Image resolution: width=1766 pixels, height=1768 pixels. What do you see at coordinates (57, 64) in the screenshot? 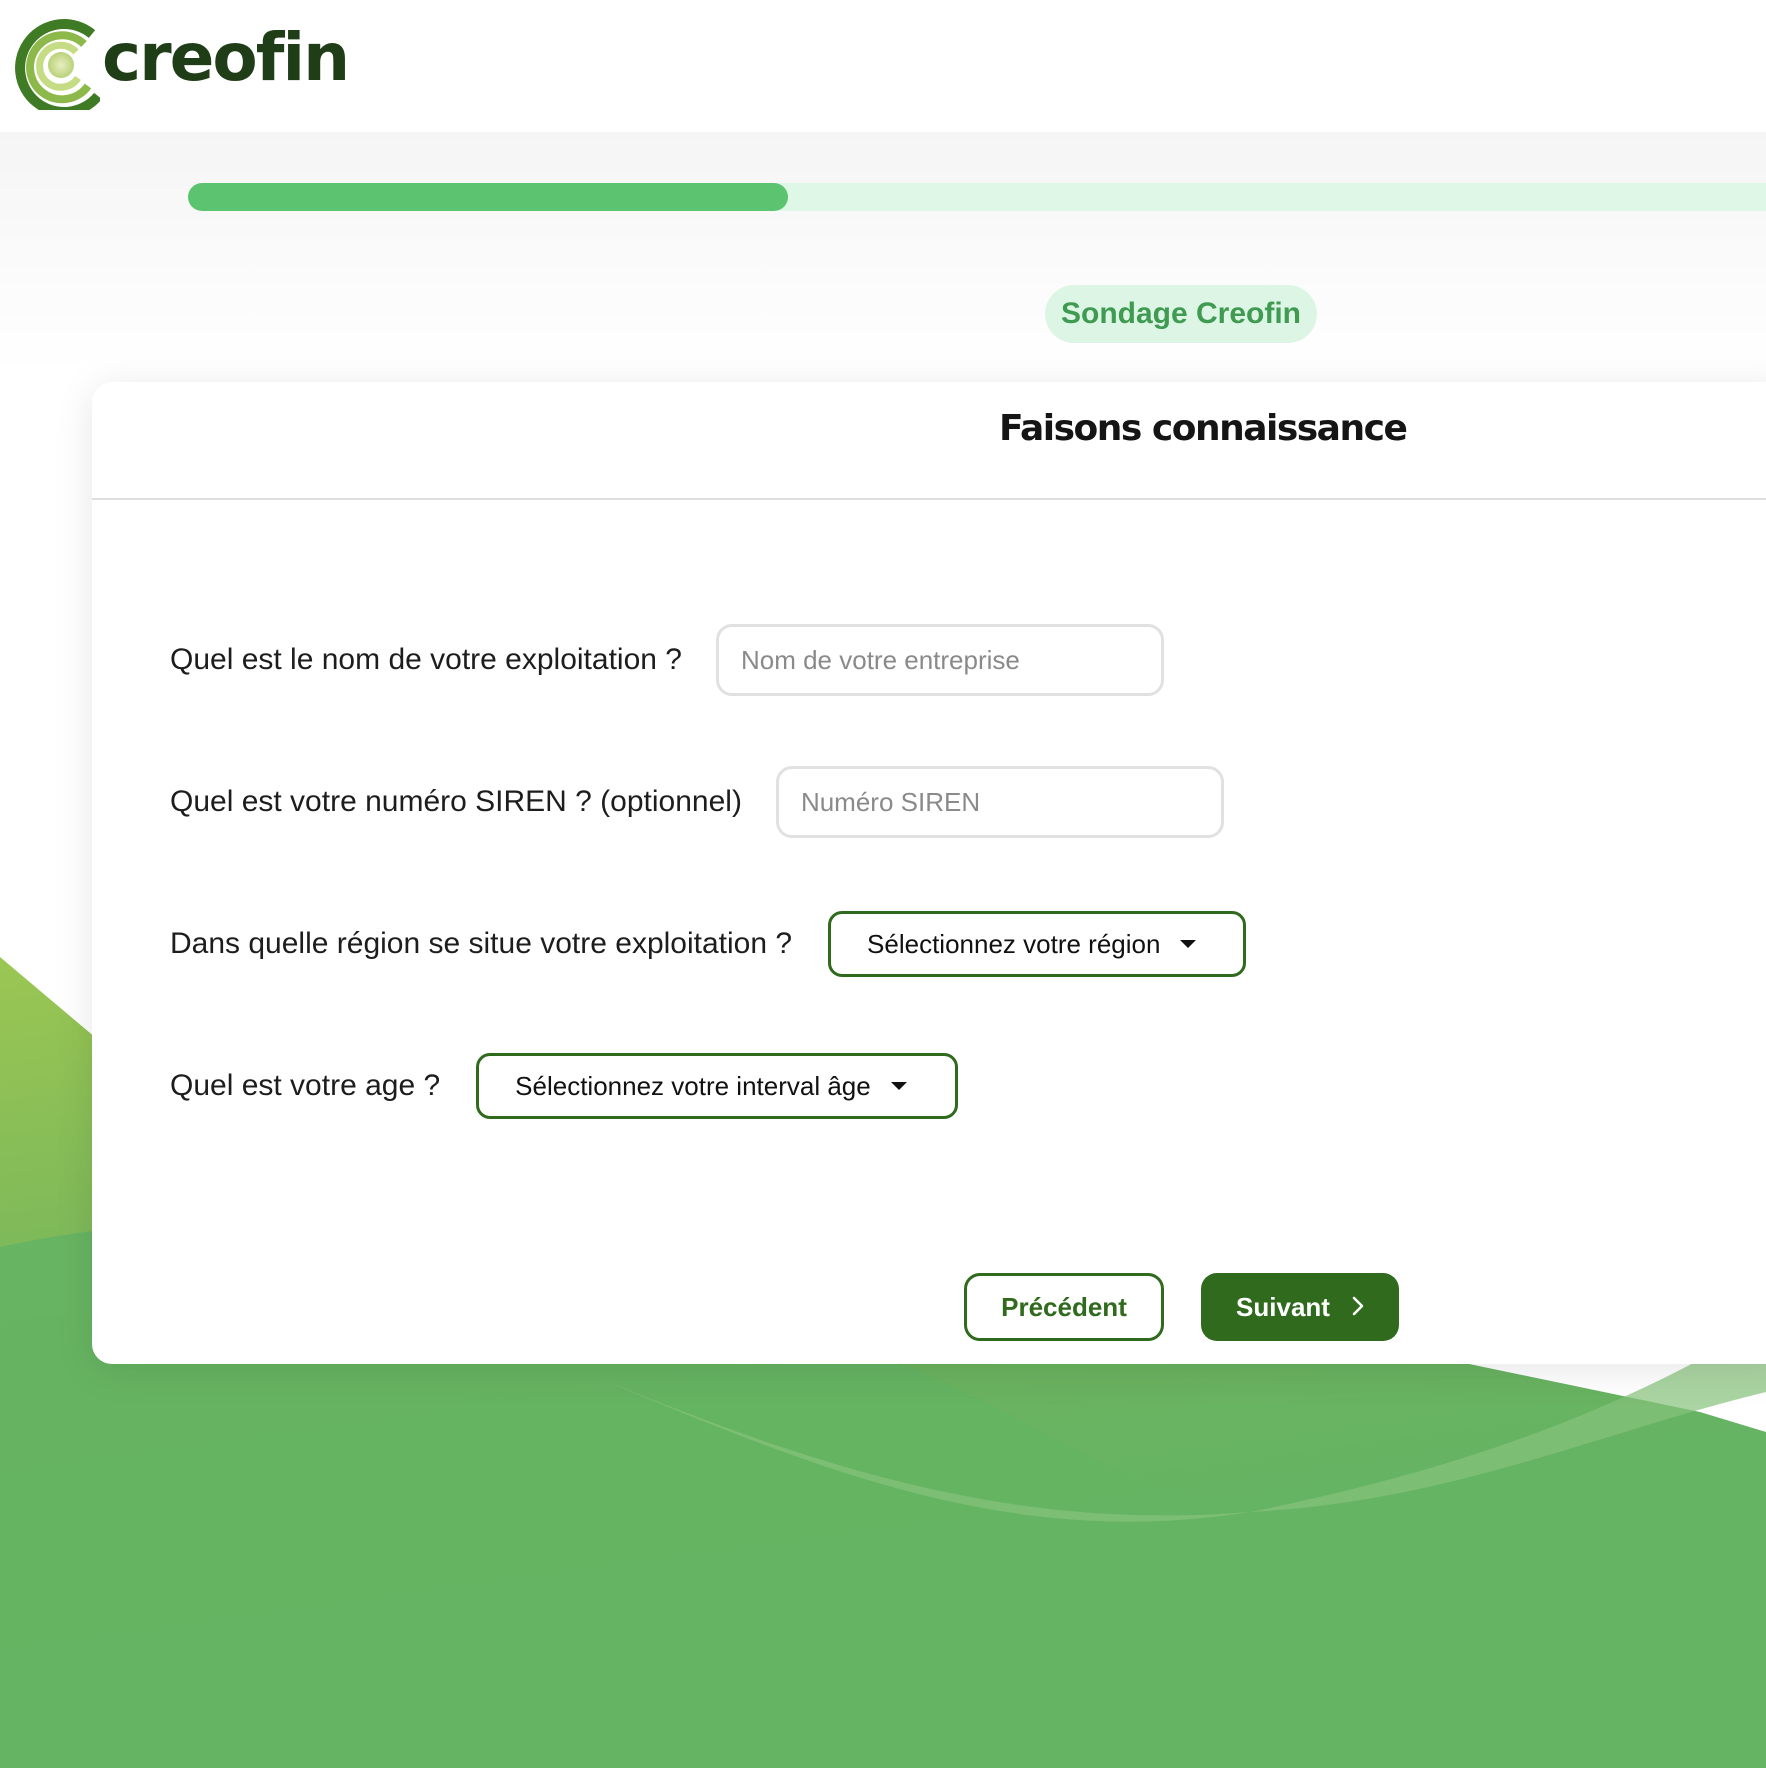
I see `creofin-c-logo-icon` at bounding box center [57, 64].